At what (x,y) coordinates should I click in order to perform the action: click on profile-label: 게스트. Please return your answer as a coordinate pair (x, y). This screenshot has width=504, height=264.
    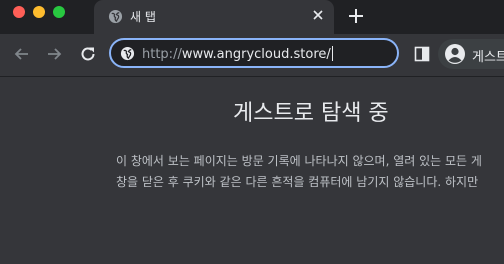
    Looking at the image, I should click on (488, 57).